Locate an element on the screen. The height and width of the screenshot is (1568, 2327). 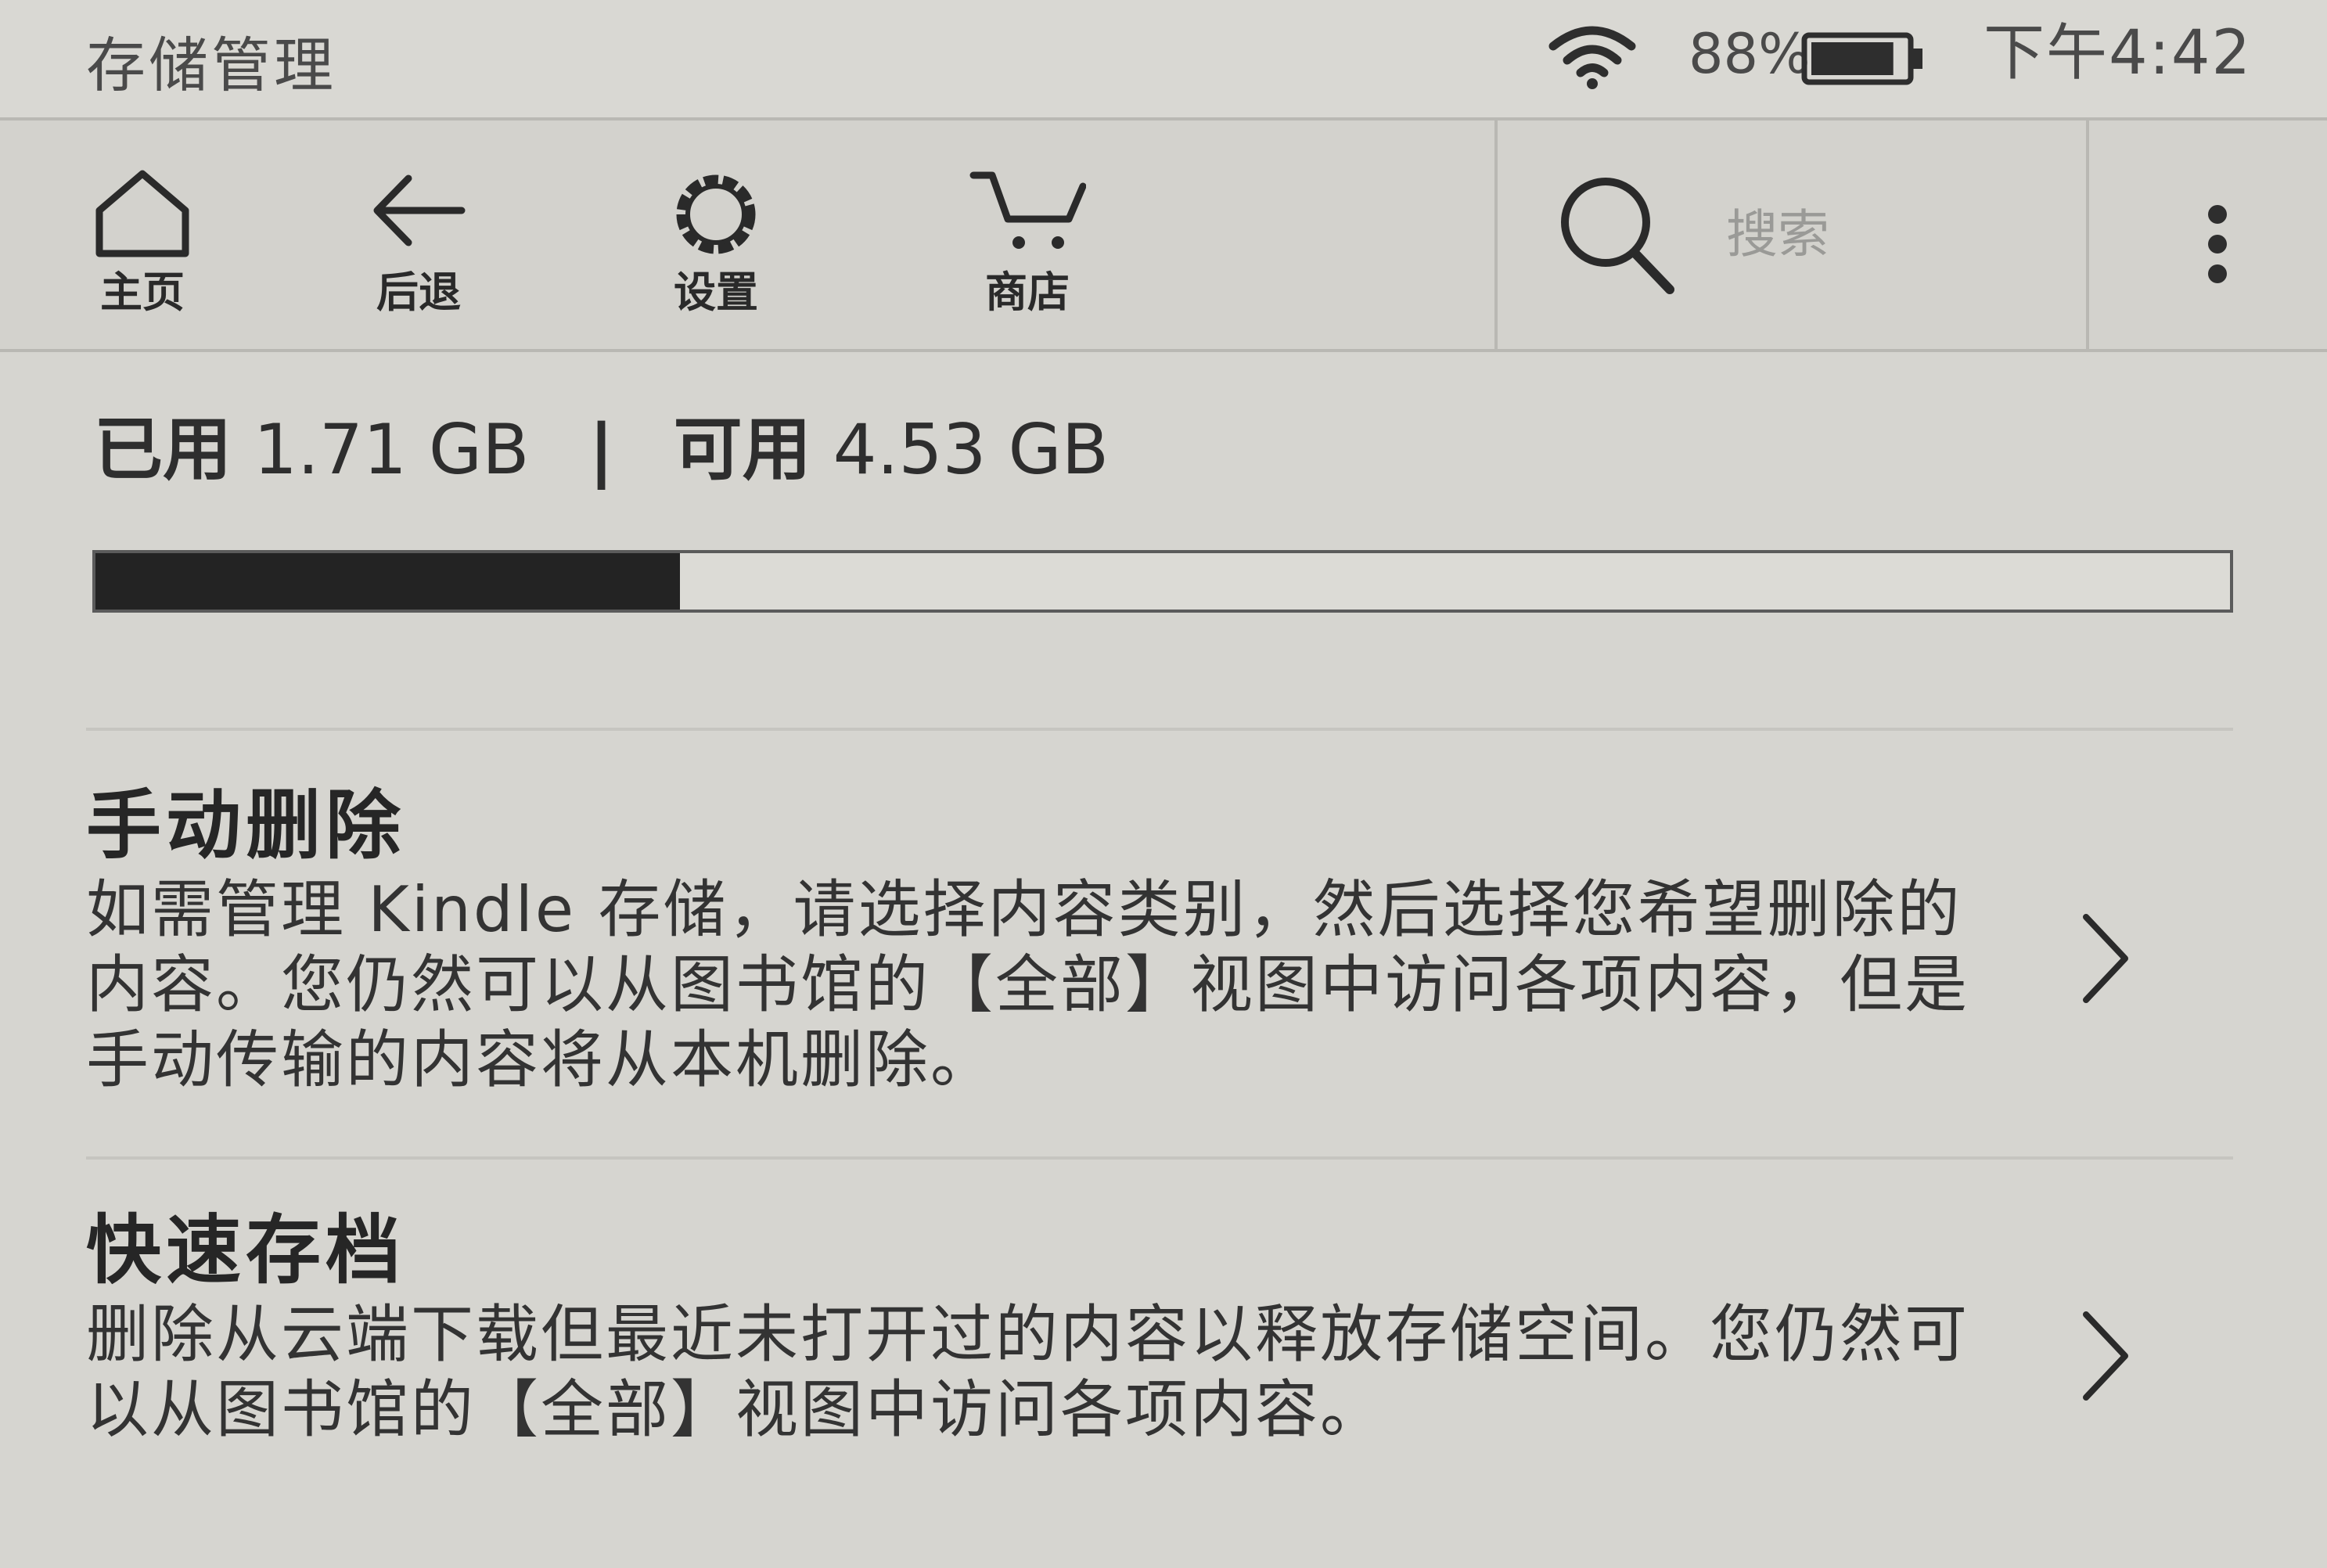
battery-icon is located at coordinates (1861, 59).